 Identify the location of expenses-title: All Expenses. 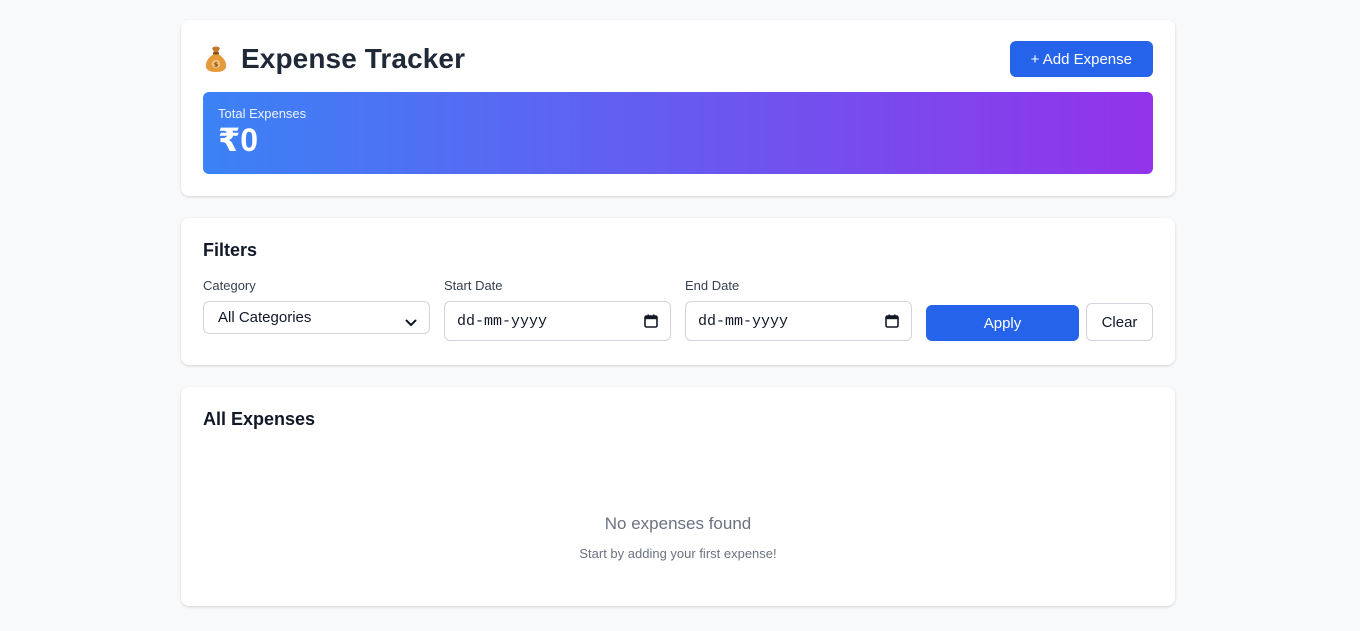
(259, 419).